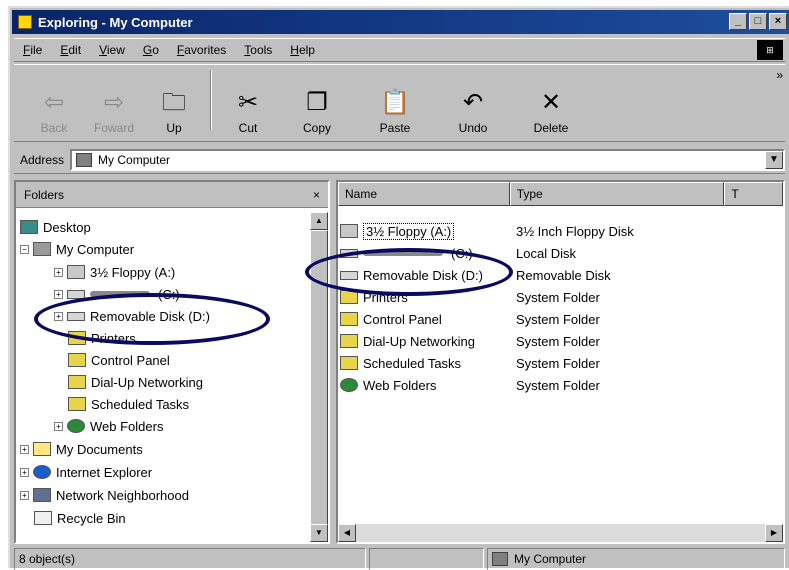 The height and width of the screenshot is (570, 789). Describe the element at coordinates (424, 194) in the screenshot. I see `column-name: Name` at that location.